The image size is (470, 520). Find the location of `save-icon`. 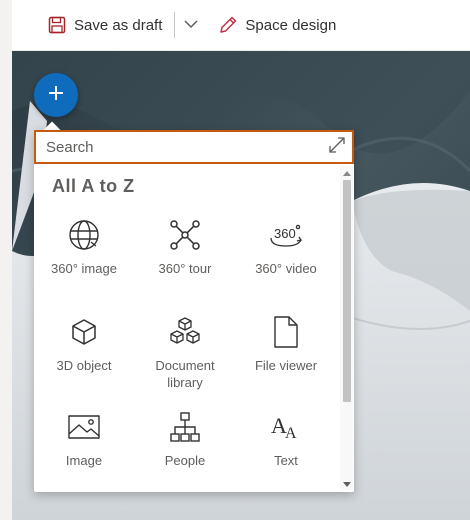

save-icon is located at coordinates (57, 25).